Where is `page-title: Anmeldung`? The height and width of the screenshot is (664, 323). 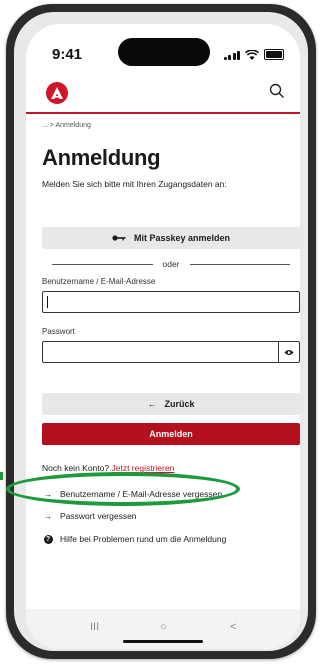
page-title: Anmeldung is located at coordinates (101, 157).